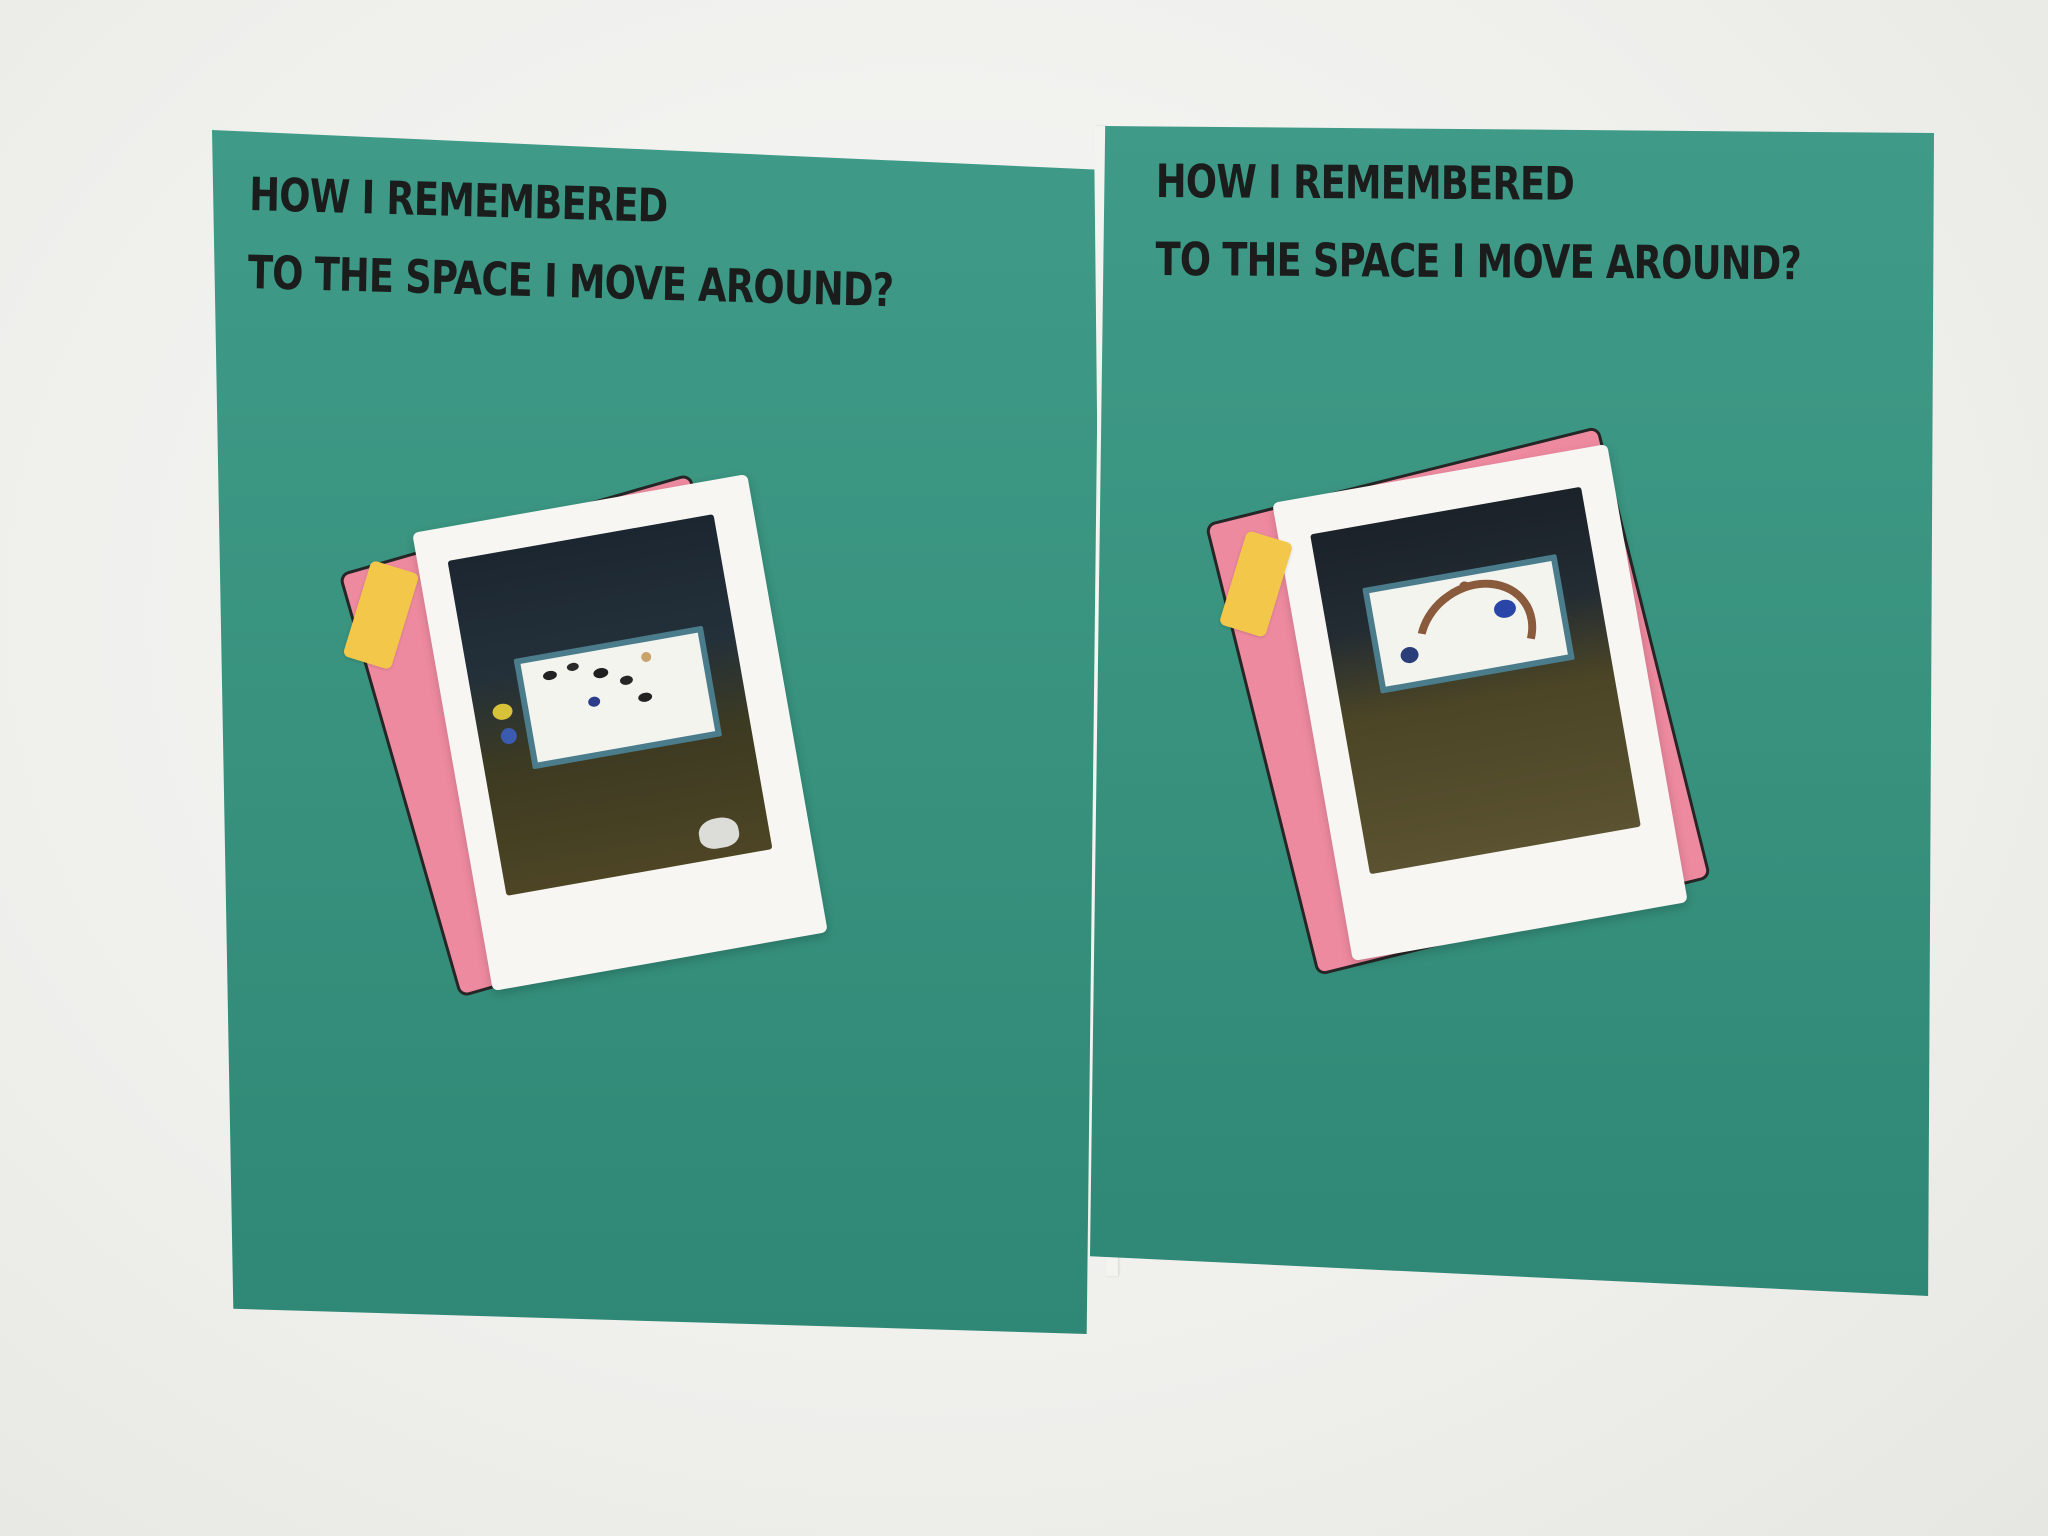 The width and height of the screenshot is (2048, 1536). I want to click on sand-path, so click(1476, 636).